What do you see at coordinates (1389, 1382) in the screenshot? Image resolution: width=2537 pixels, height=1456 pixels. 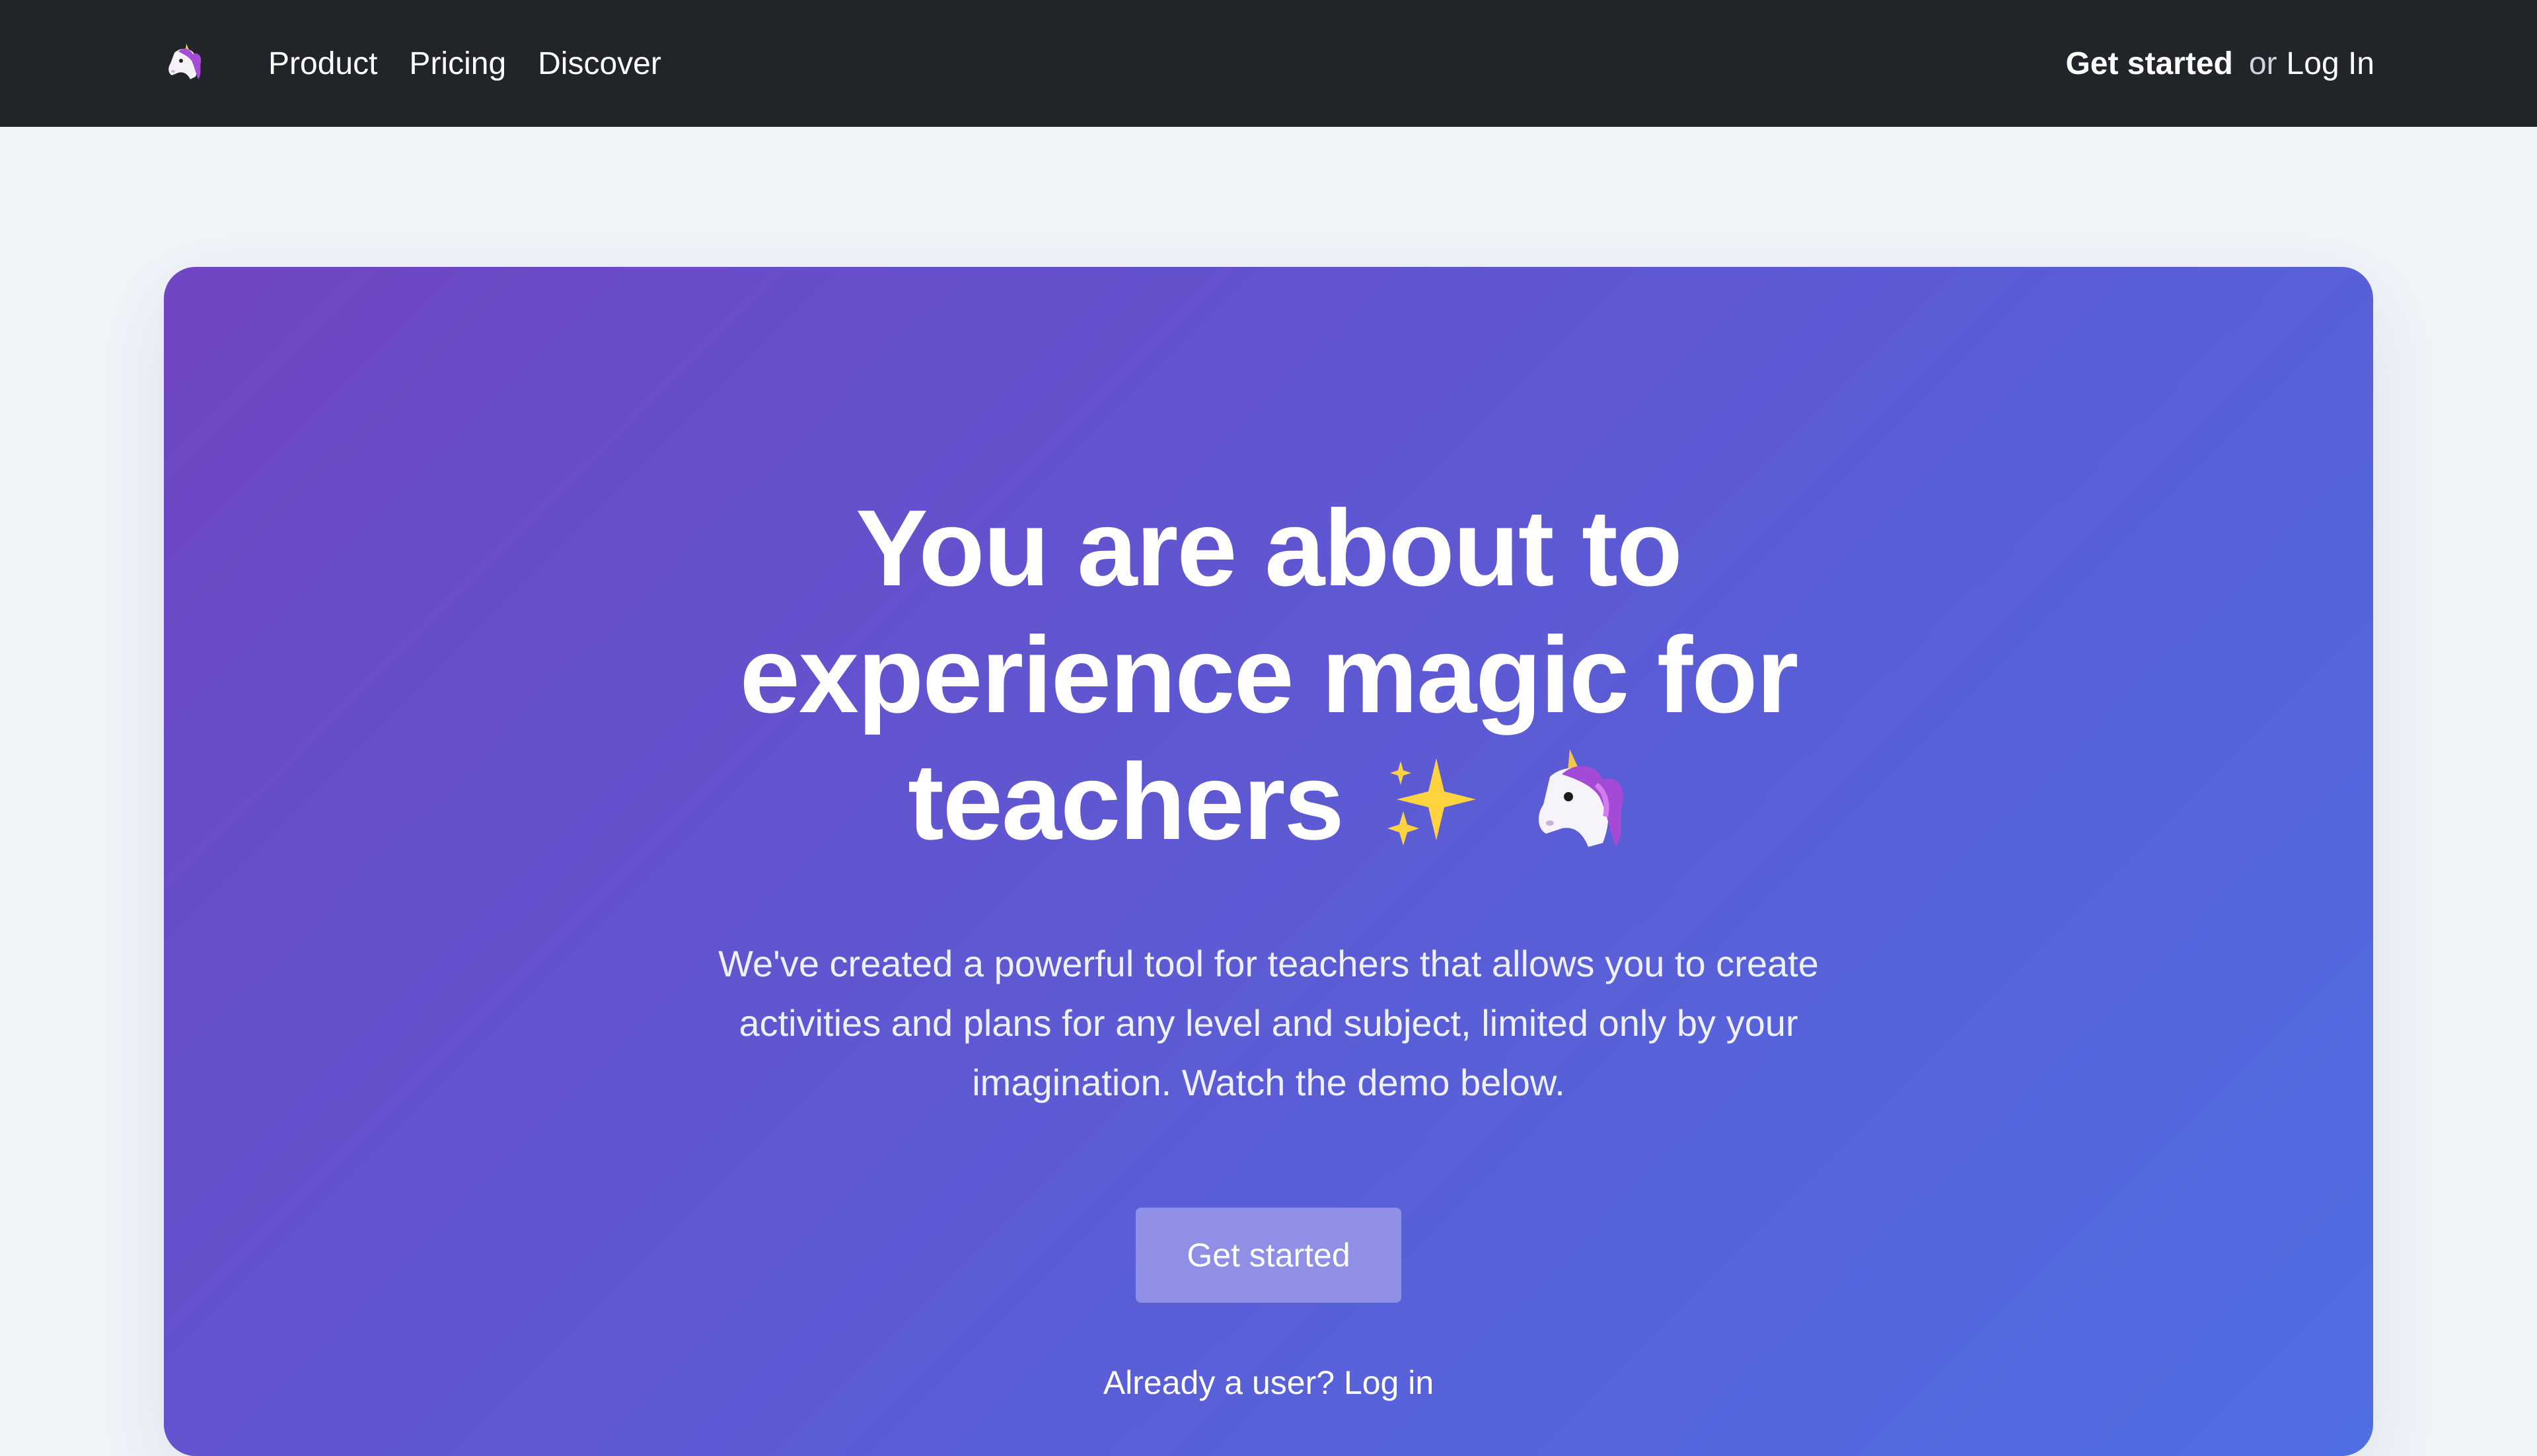 I see `hero-log-in-link: Log in` at bounding box center [1389, 1382].